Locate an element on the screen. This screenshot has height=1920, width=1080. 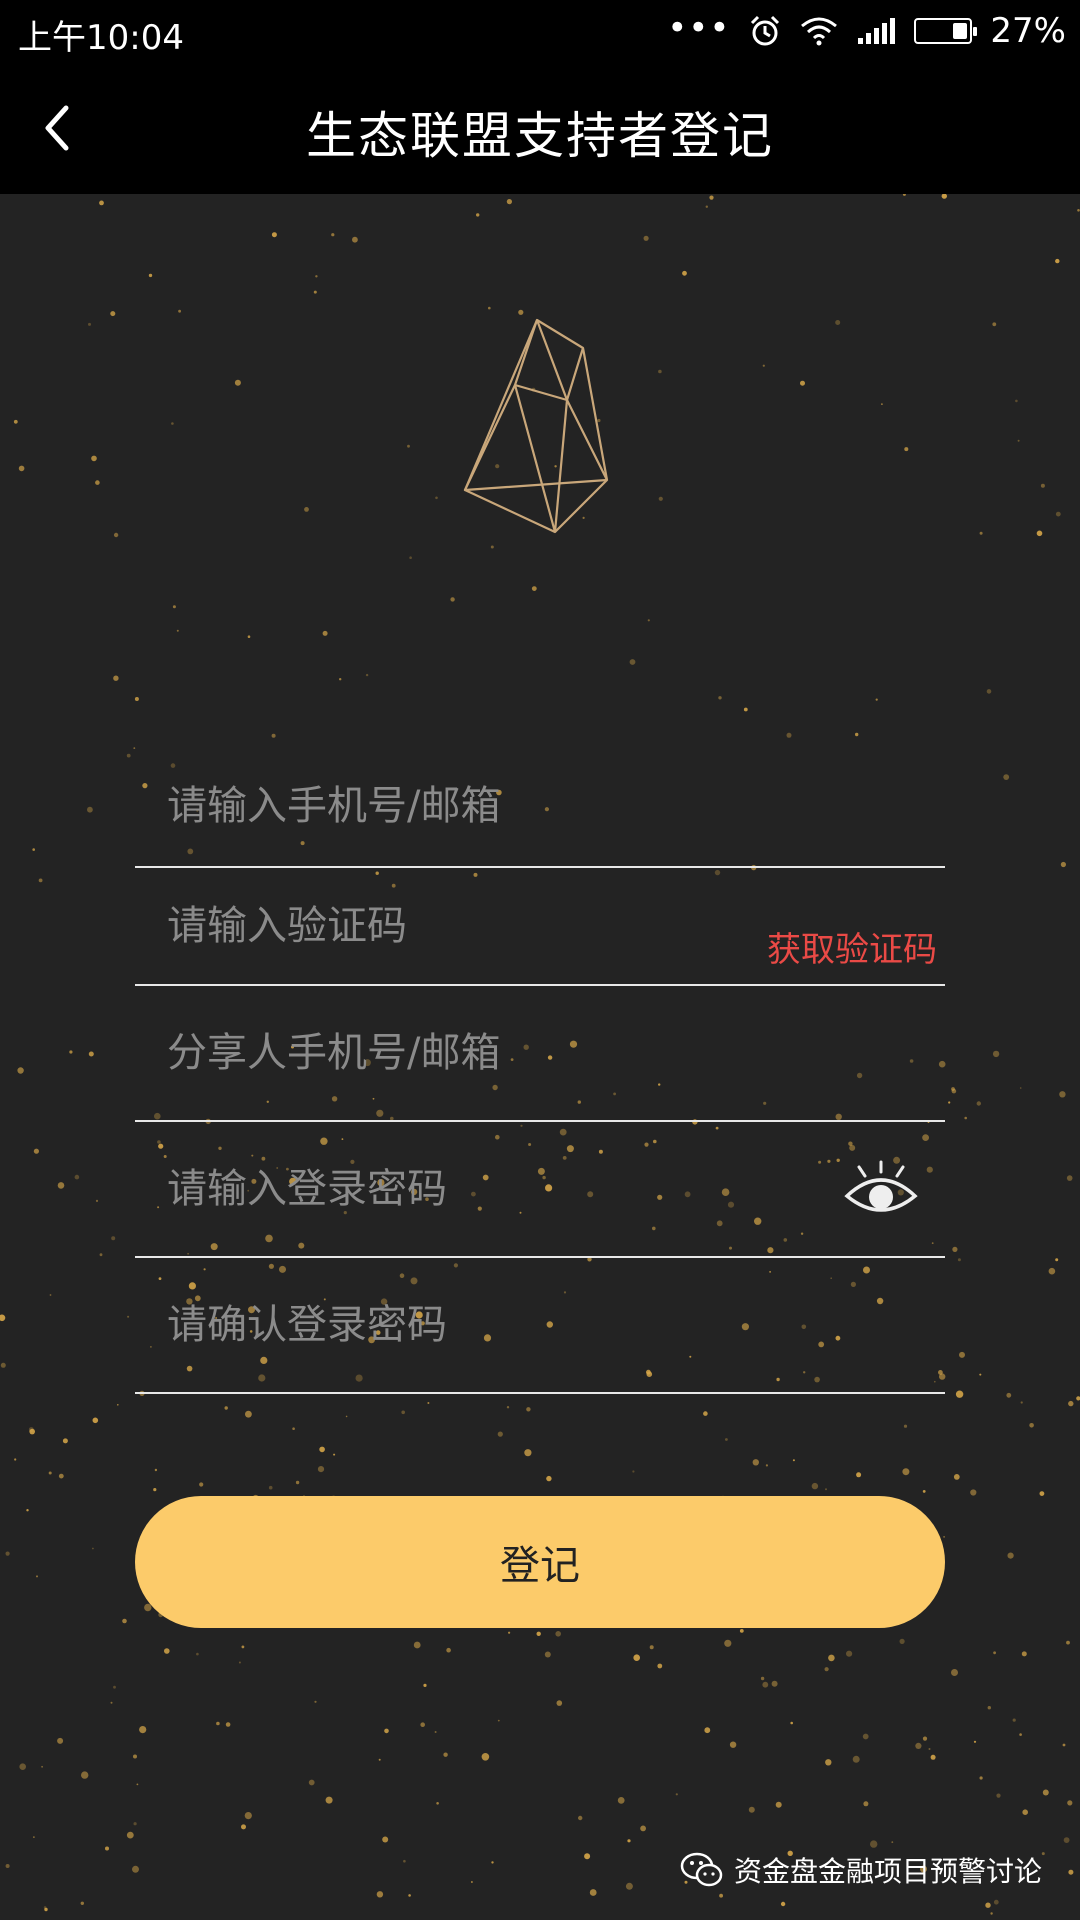
eye-icon is located at coordinates (881, 1189).